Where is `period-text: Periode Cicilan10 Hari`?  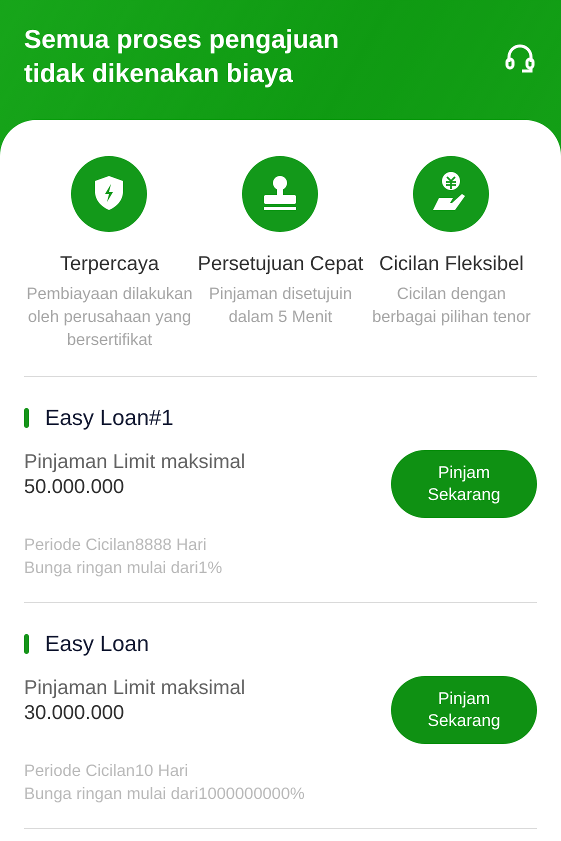 period-text: Periode Cicilan10 Hari is located at coordinates (107, 771).